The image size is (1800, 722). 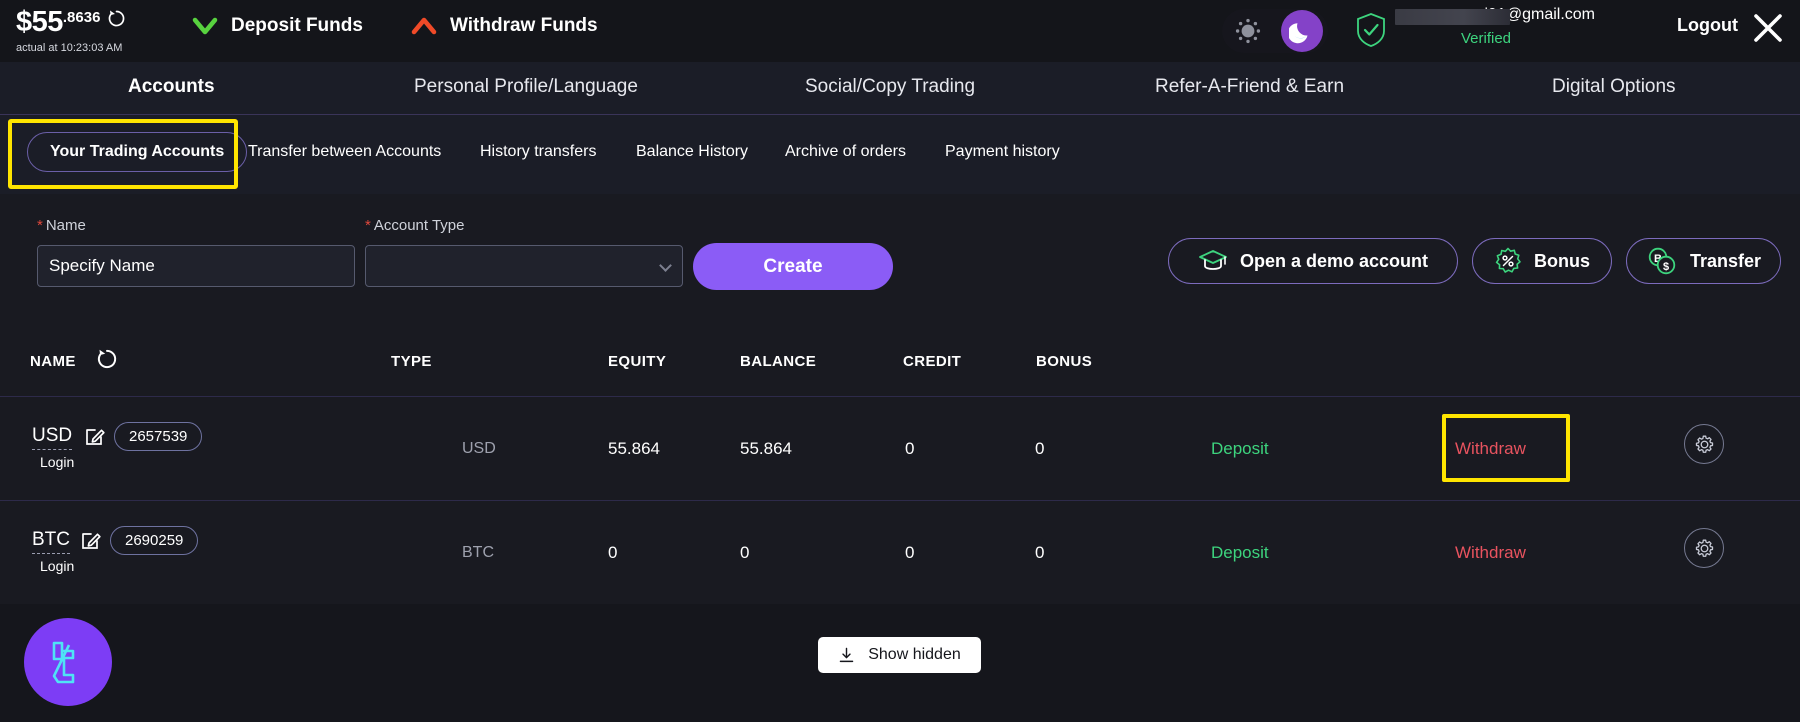 I want to click on dark-theme-icon, so click(x=1302, y=31).